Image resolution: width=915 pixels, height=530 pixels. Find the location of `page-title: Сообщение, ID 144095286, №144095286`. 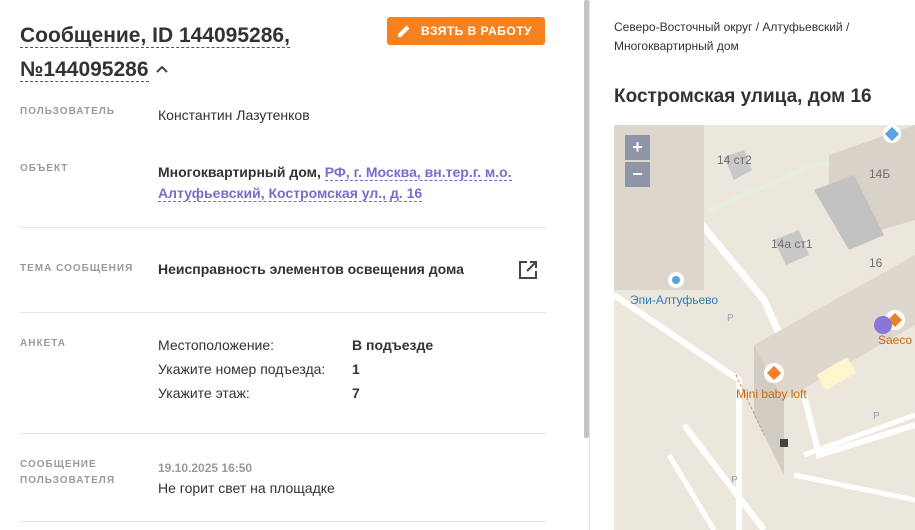

page-title: Сообщение, ID 144095286, №144095286 is located at coordinates (195, 53).